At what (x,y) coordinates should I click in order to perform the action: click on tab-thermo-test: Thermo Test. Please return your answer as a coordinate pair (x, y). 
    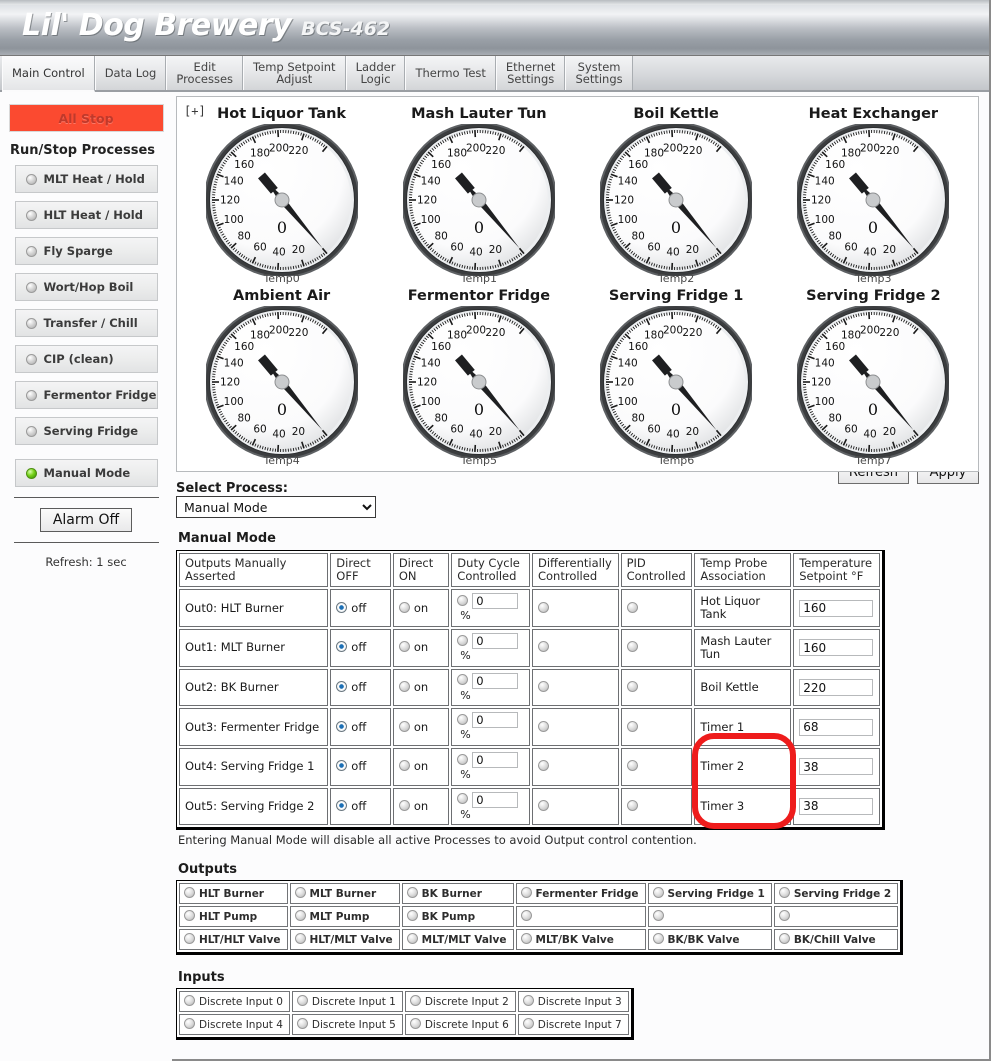
    Looking at the image, I should click on (450, 73).